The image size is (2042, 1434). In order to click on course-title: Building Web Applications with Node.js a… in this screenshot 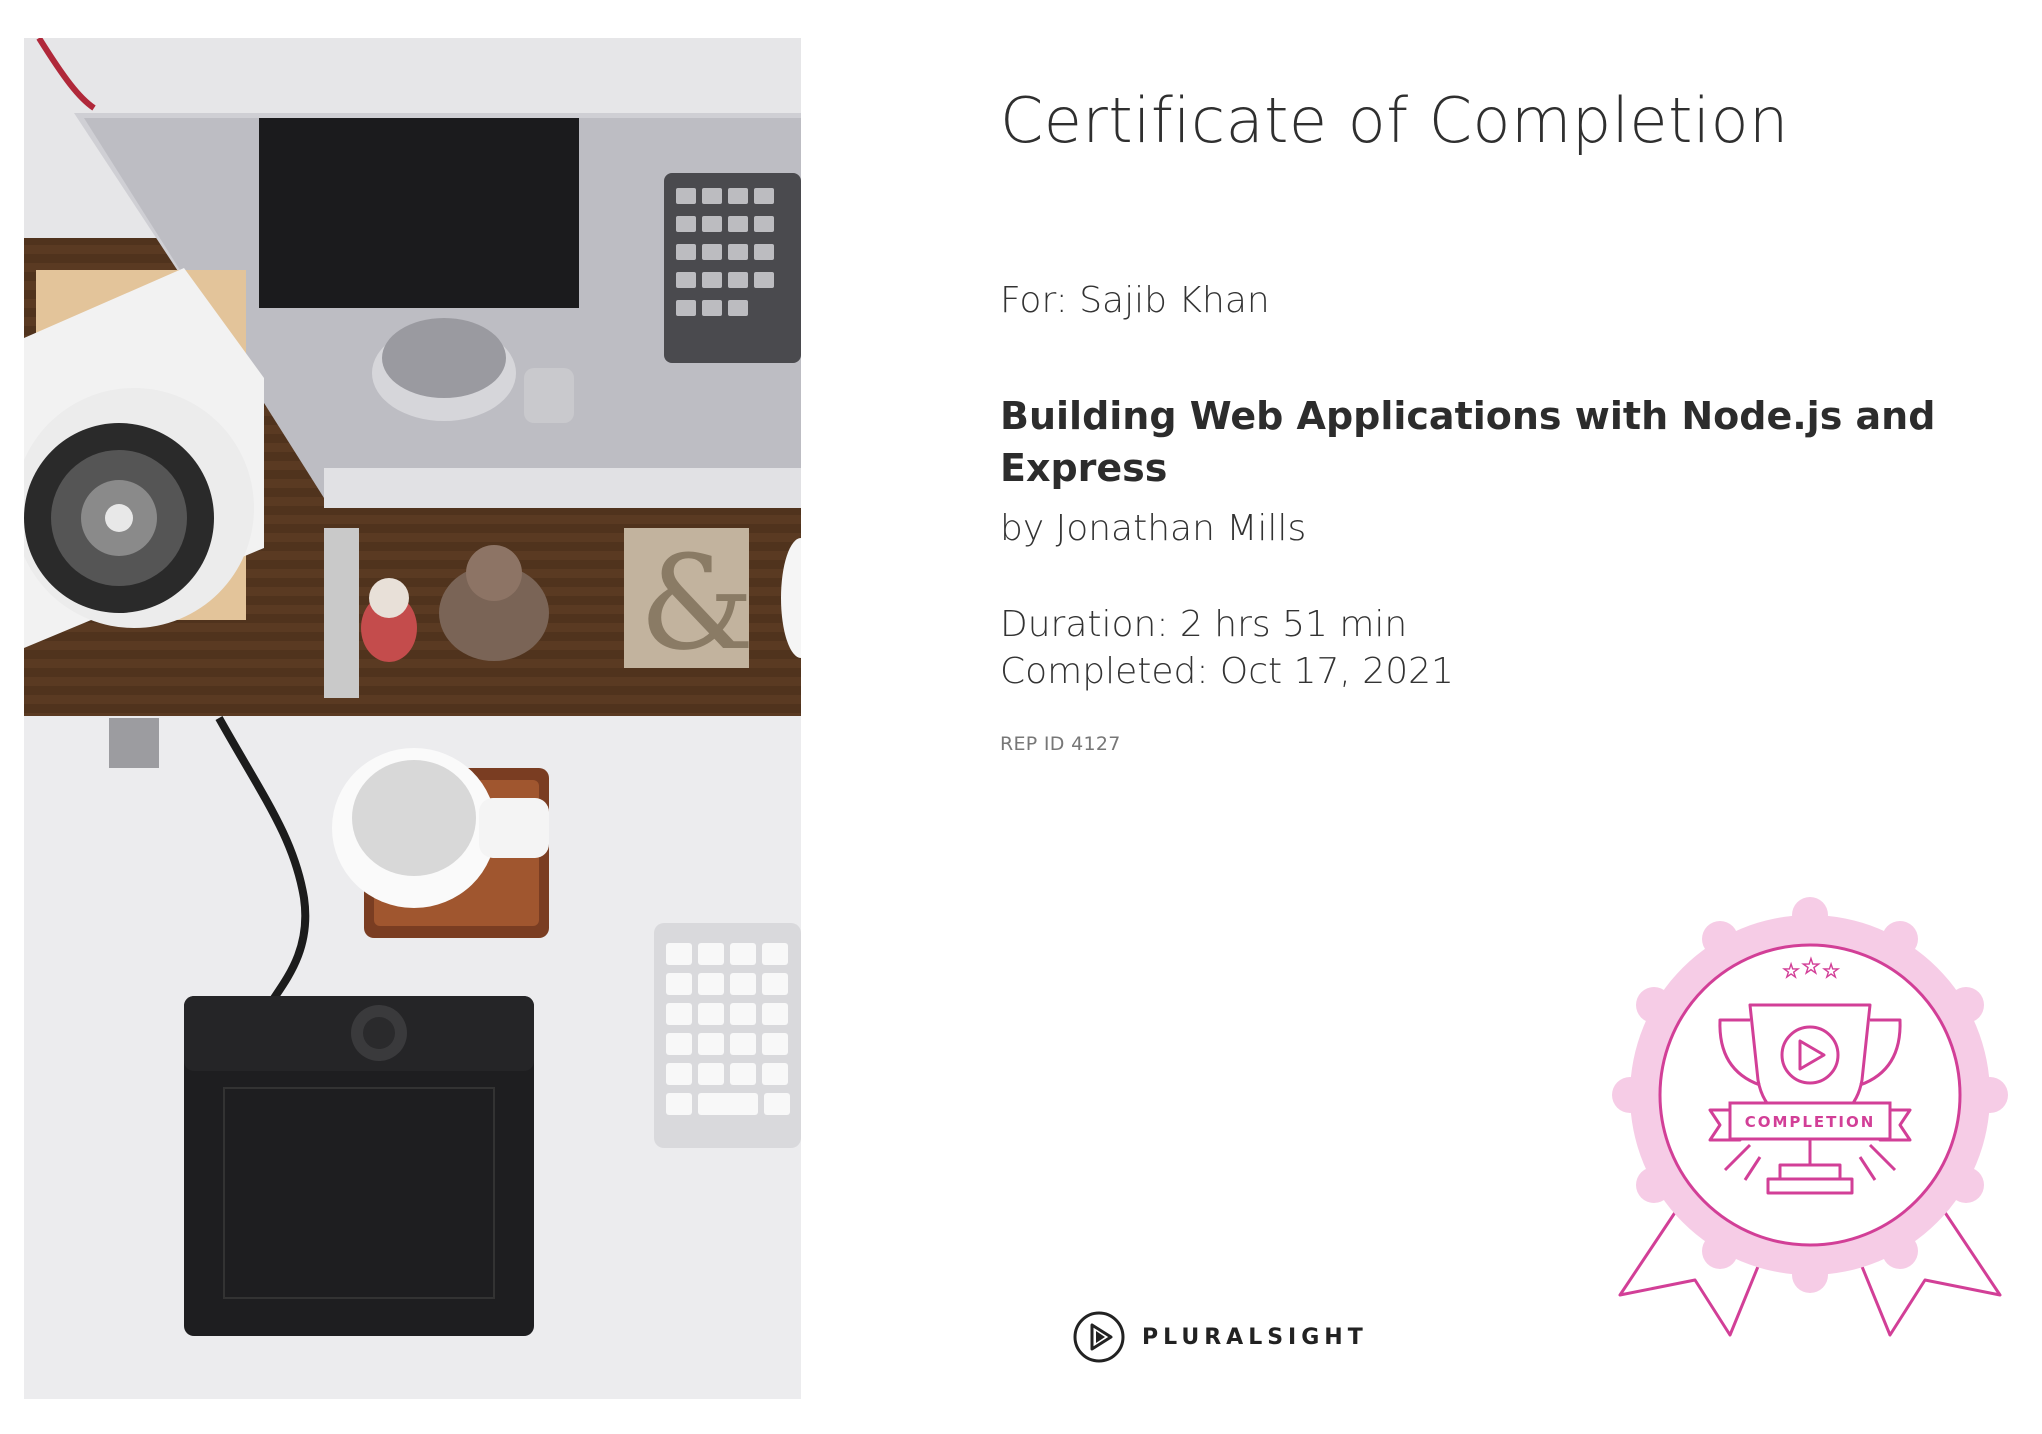, I will do `click(1468, 442)`.